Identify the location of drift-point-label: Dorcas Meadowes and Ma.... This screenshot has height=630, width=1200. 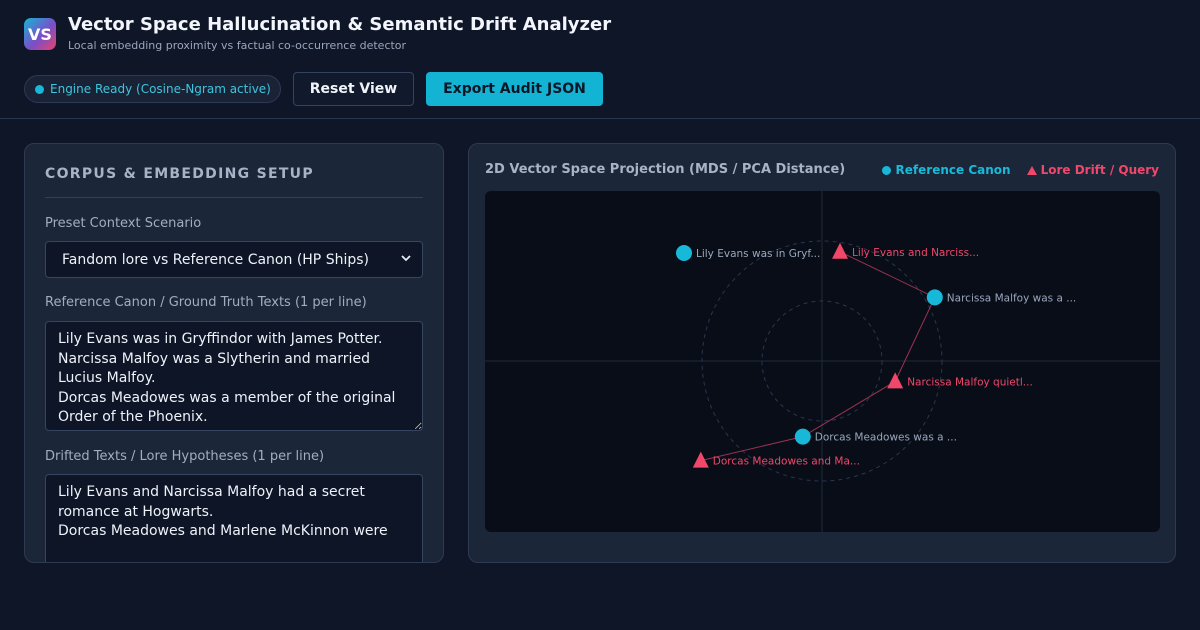
(786, 462).